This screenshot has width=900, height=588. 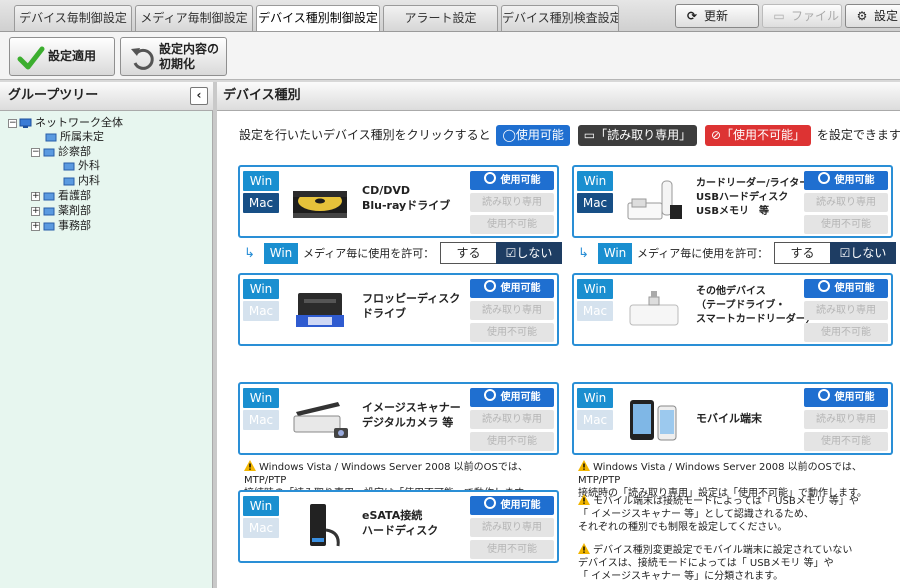 What do you see at coordinates (802, 16) in the screenshot?
I see `file-button: ▭ ファイル` at bounding box center [802, 16].